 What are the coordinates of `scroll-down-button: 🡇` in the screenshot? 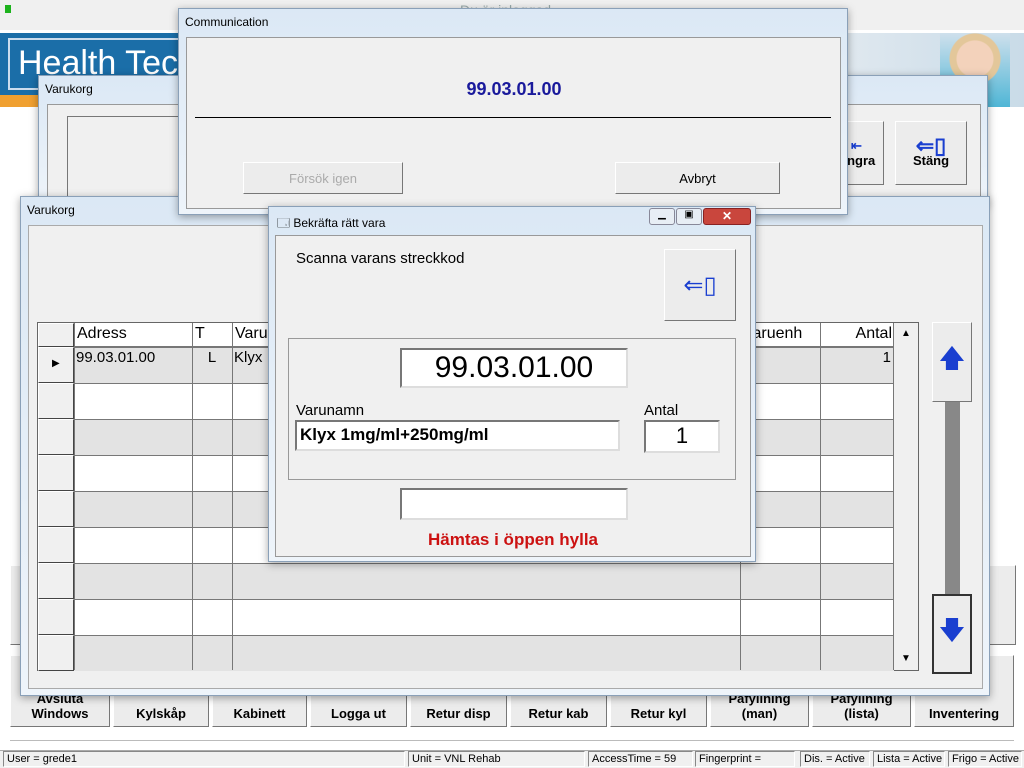 It's located at (952, 634).